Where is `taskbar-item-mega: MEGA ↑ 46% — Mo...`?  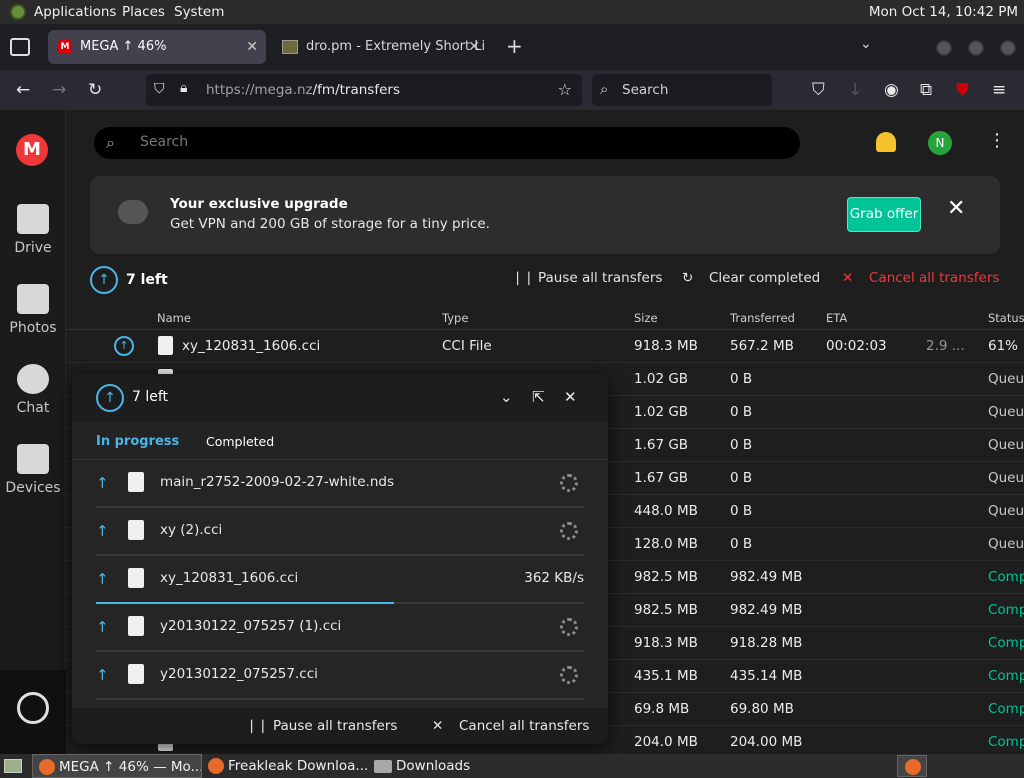 taskbar-item-mega: MEGA ↑ 46% — Mo... is located at coordinates (117, 766).